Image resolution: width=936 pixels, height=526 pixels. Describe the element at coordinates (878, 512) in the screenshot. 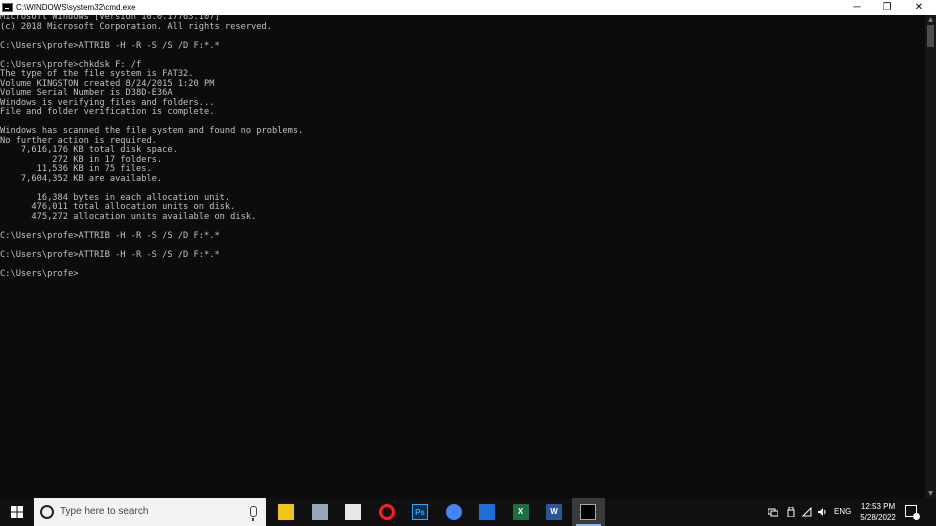

I see `clock: 12:53 PM 5/28/2022` at that location.